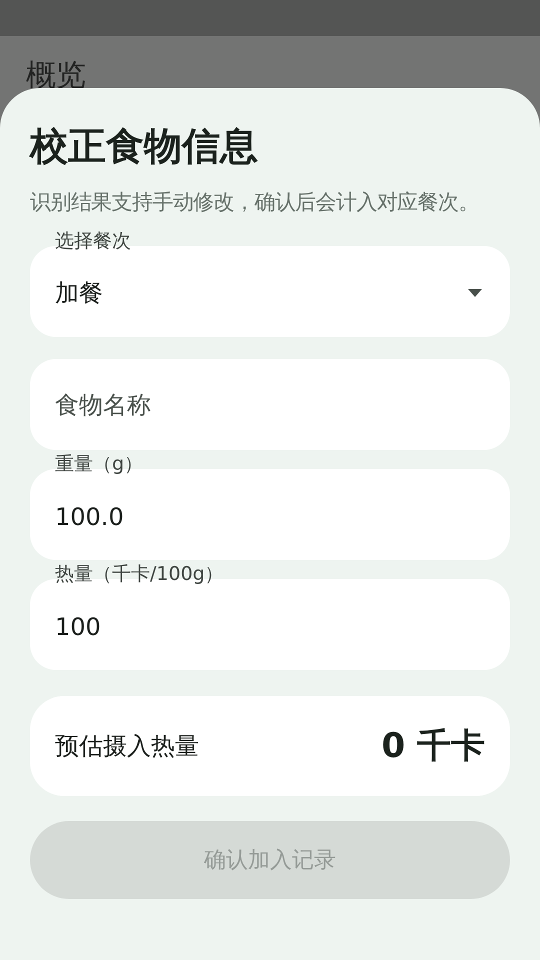 This screenshot has height=960, width=540. I want to click on estimate-label: 预估摄入热量, so click(127, 746).